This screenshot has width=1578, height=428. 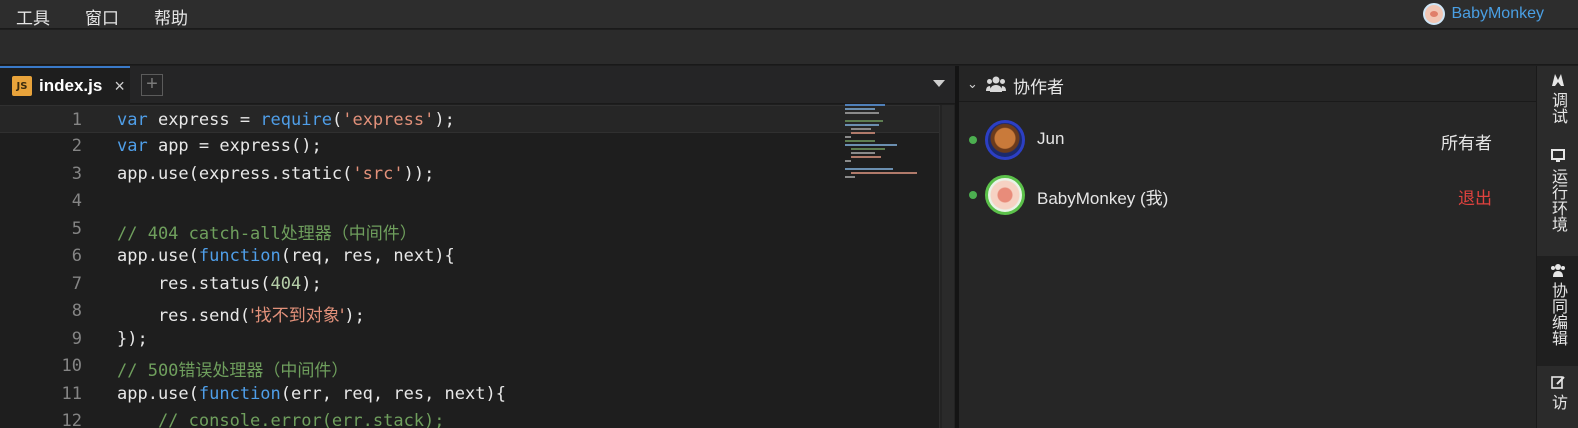 I want to click on code-line: 3 app.use(express.static('src'));, so click(x=470, y=174).